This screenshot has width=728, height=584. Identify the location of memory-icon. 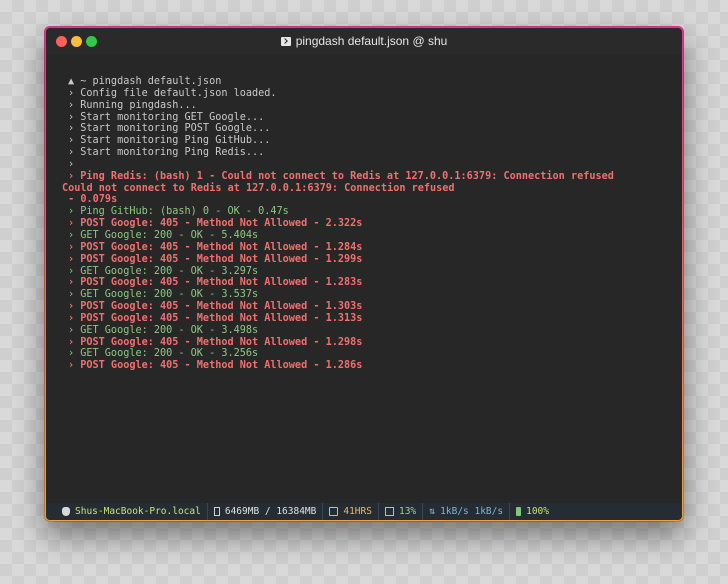
(216, 511).